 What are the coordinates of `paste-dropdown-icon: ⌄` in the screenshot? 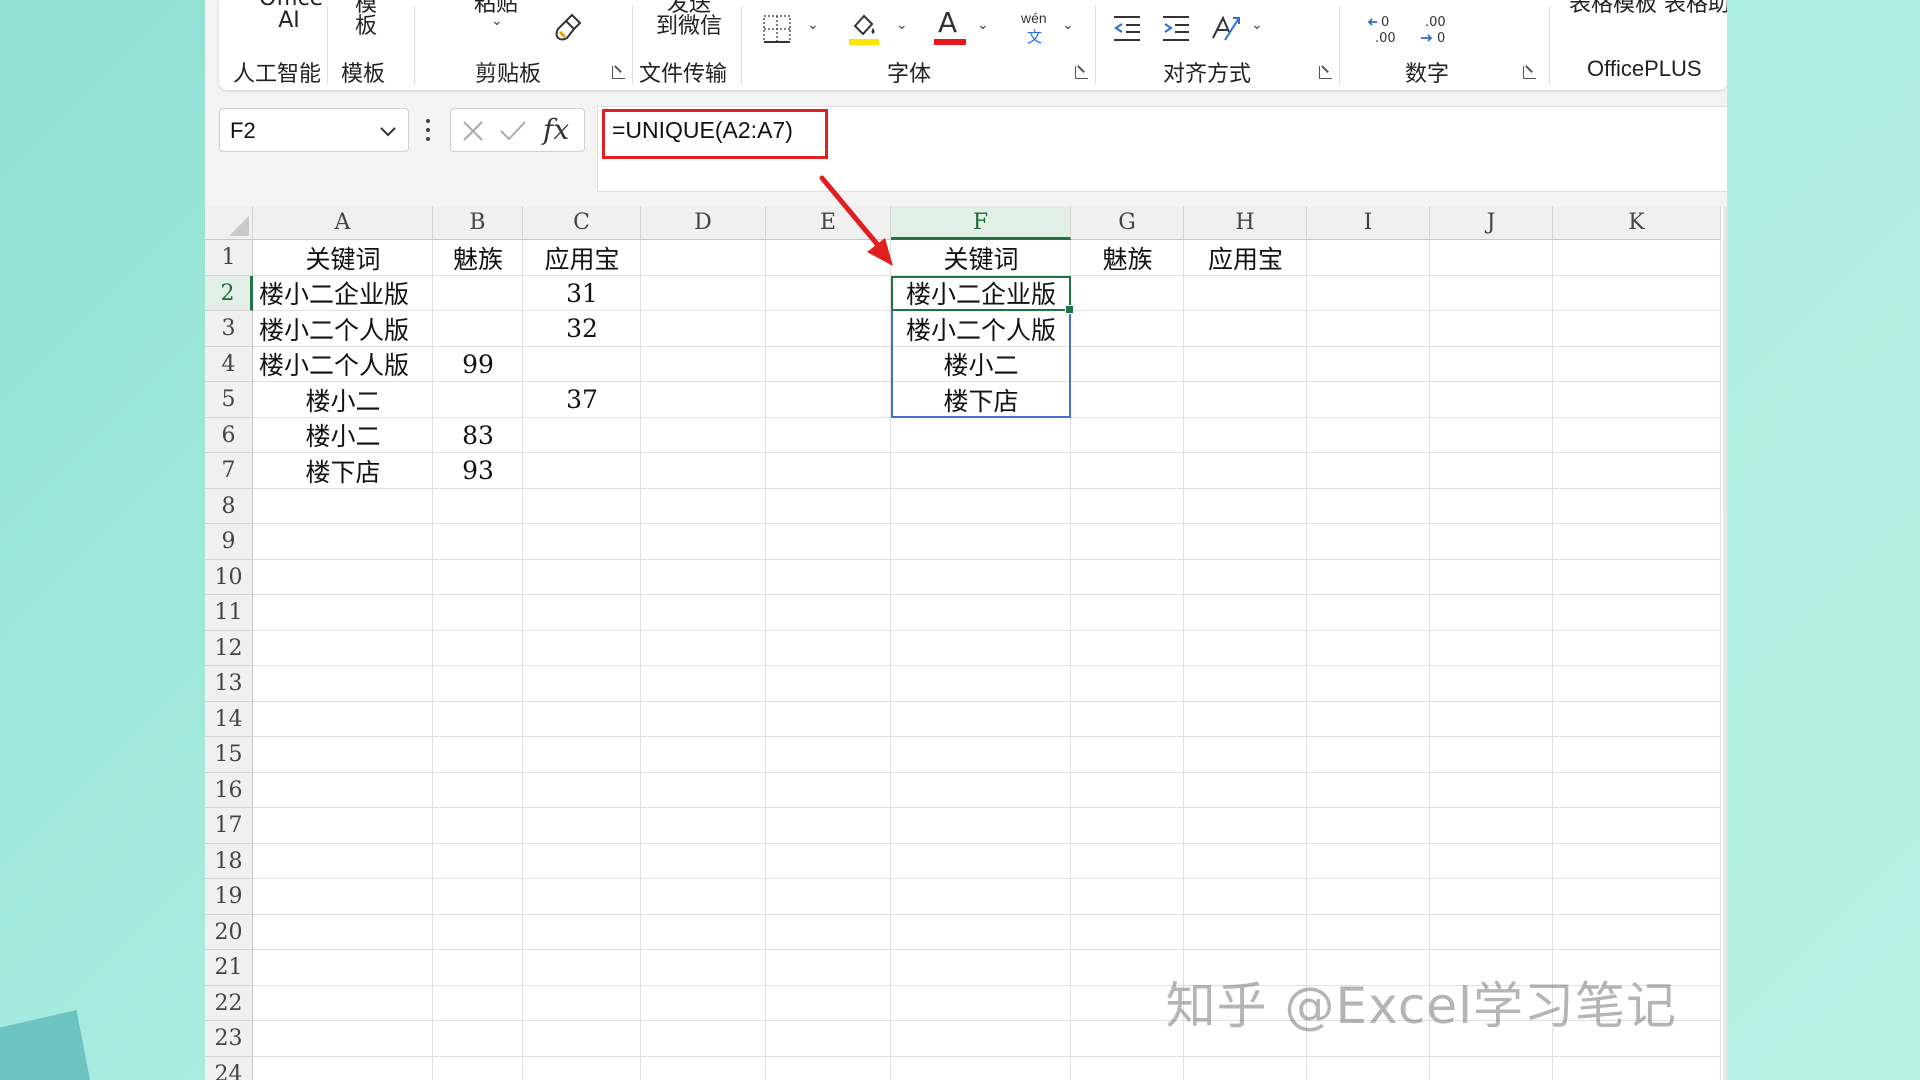 It's located at (497, 20).